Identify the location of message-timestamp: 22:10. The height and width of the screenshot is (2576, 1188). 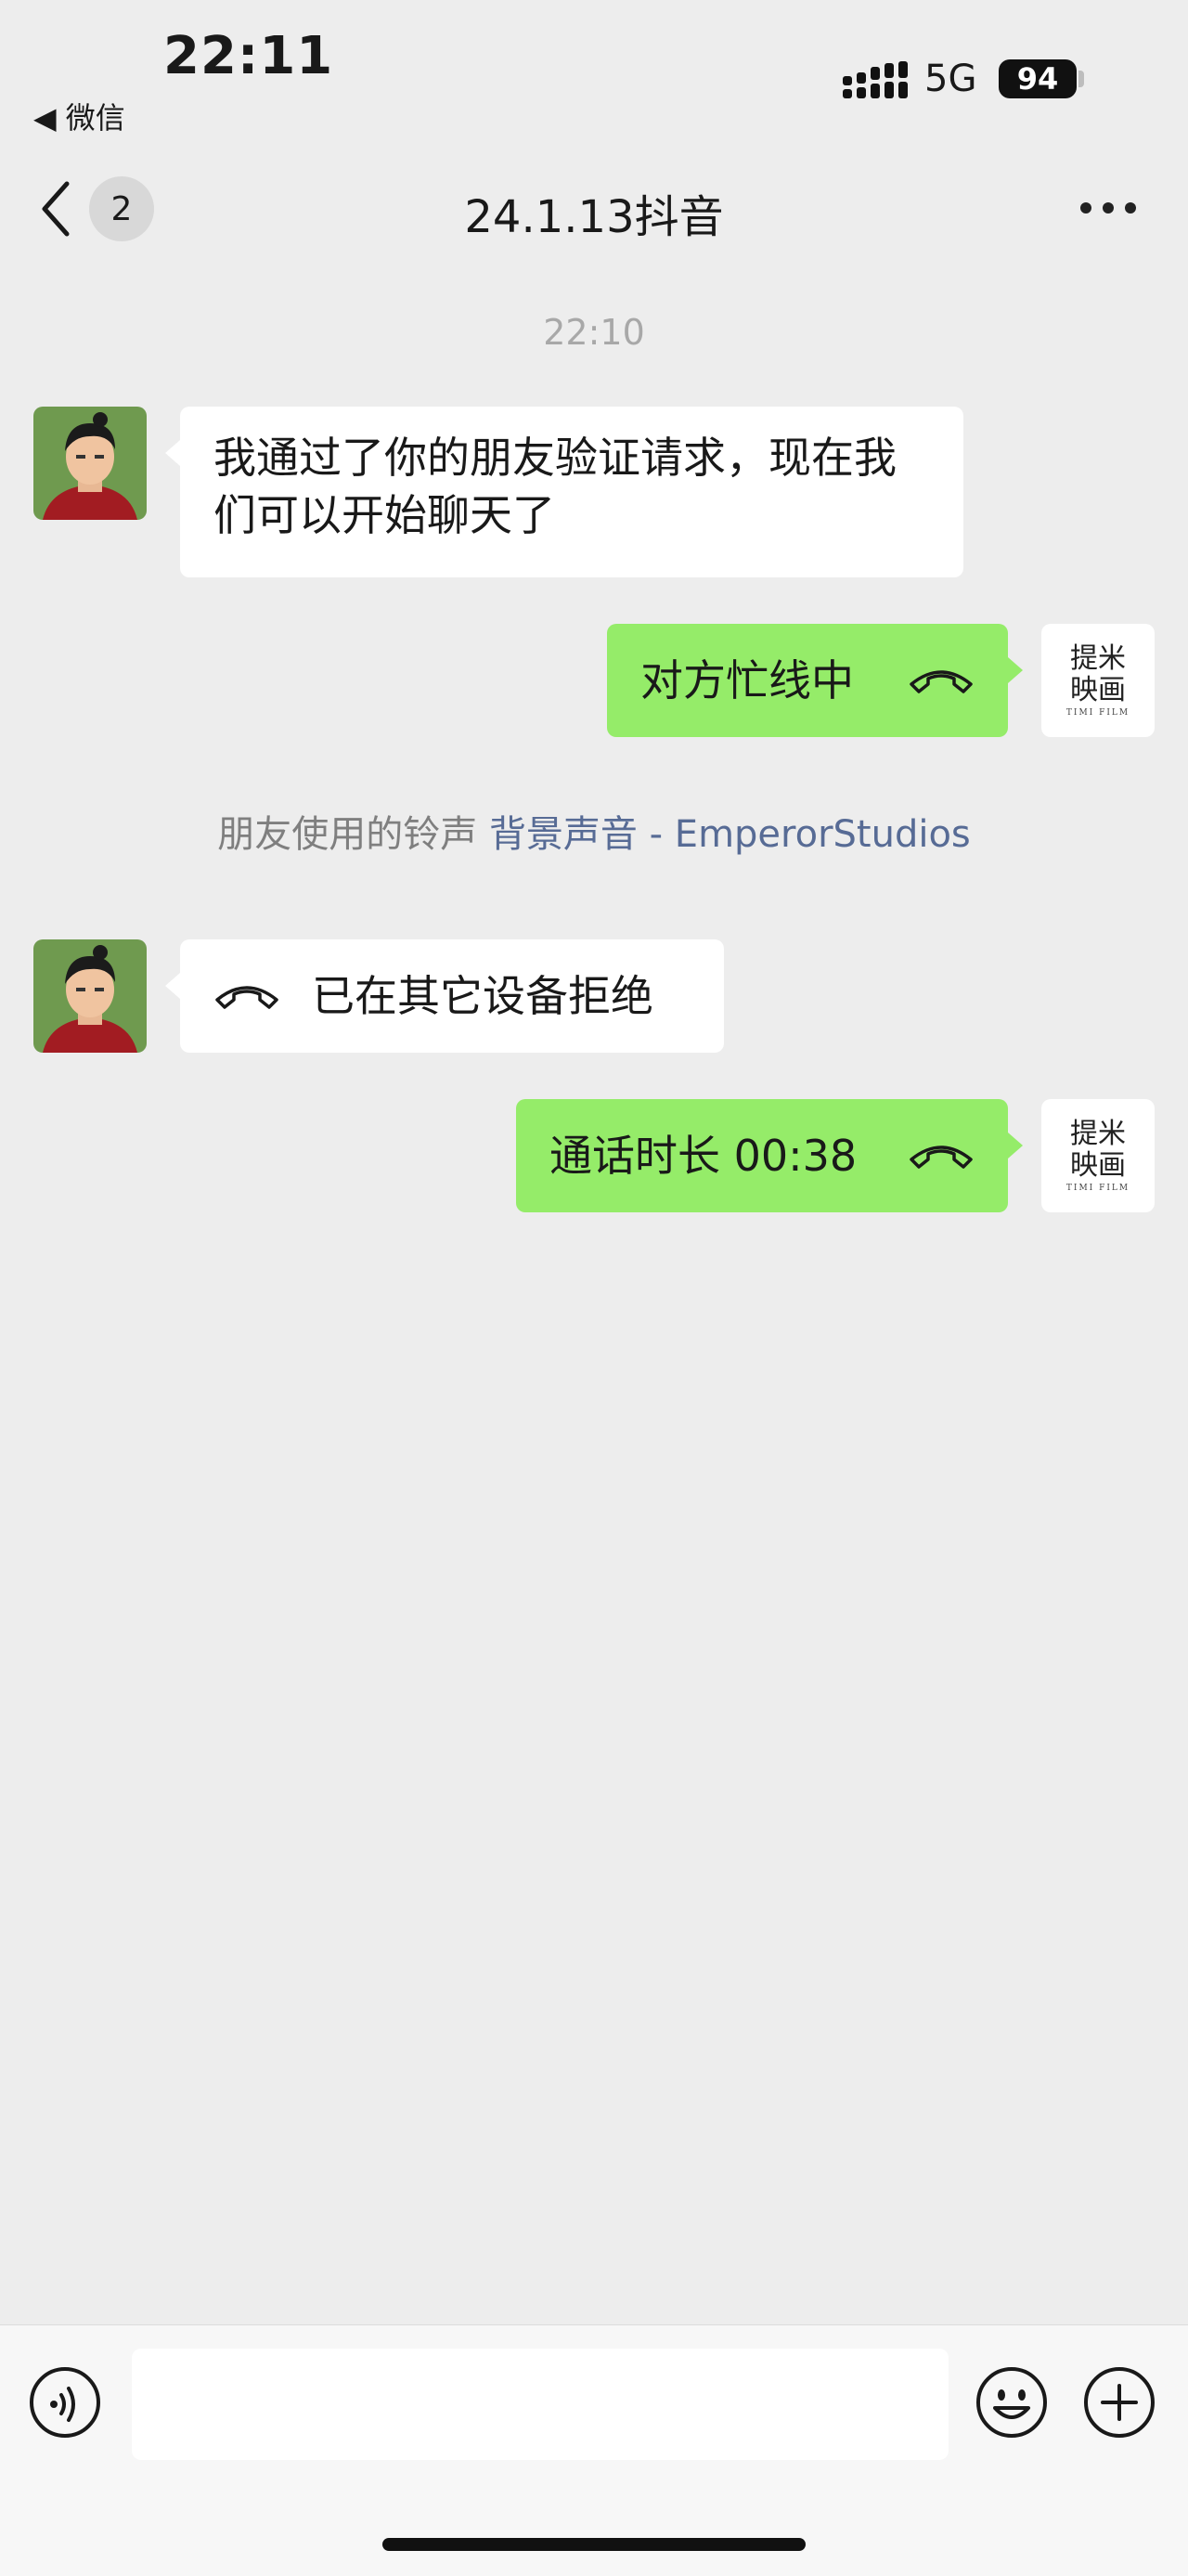
(594, 332).